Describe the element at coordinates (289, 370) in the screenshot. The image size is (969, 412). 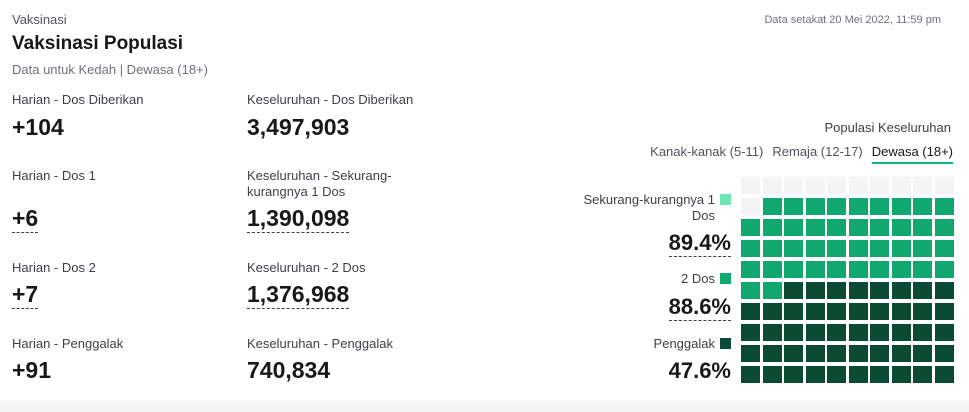
I see `overall-booster-value: 740,834` at that location.